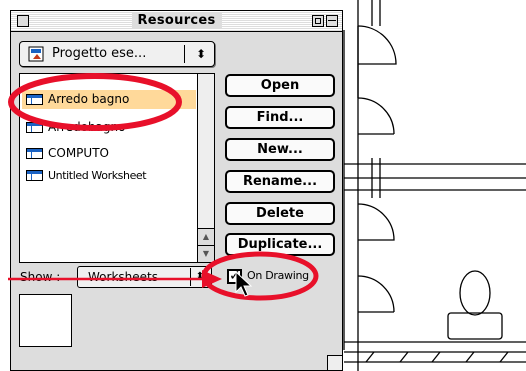 The height and width of the screenshot is (371, 526). Describe the element at coordinates (36, 54) in the screenshot. I see `project-document-icon` at that location.